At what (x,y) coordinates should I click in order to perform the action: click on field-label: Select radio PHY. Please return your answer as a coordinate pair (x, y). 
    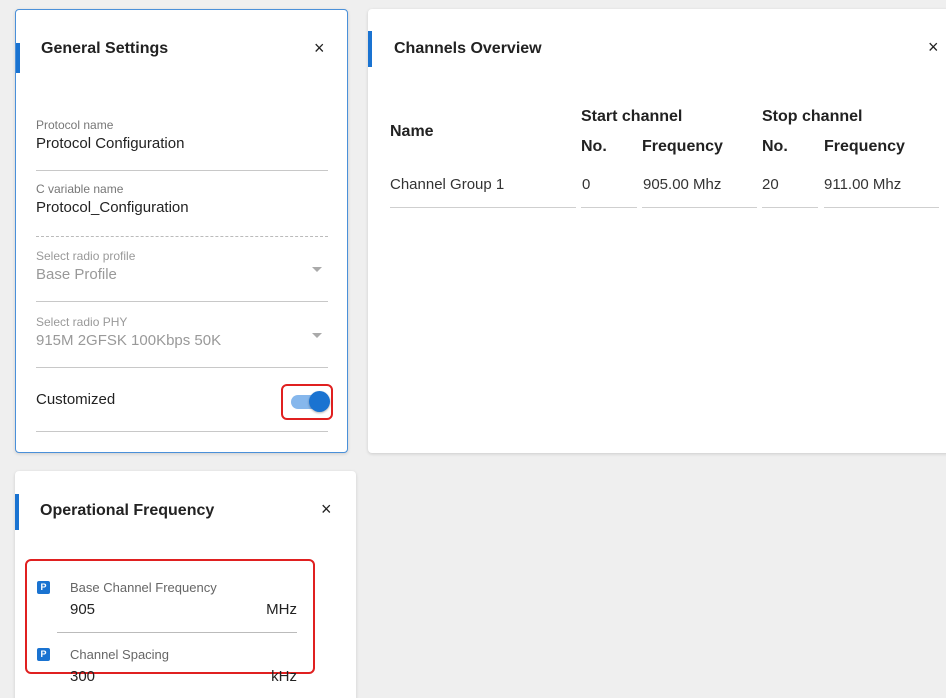
    Looking at the image, I should click on (82, 322).